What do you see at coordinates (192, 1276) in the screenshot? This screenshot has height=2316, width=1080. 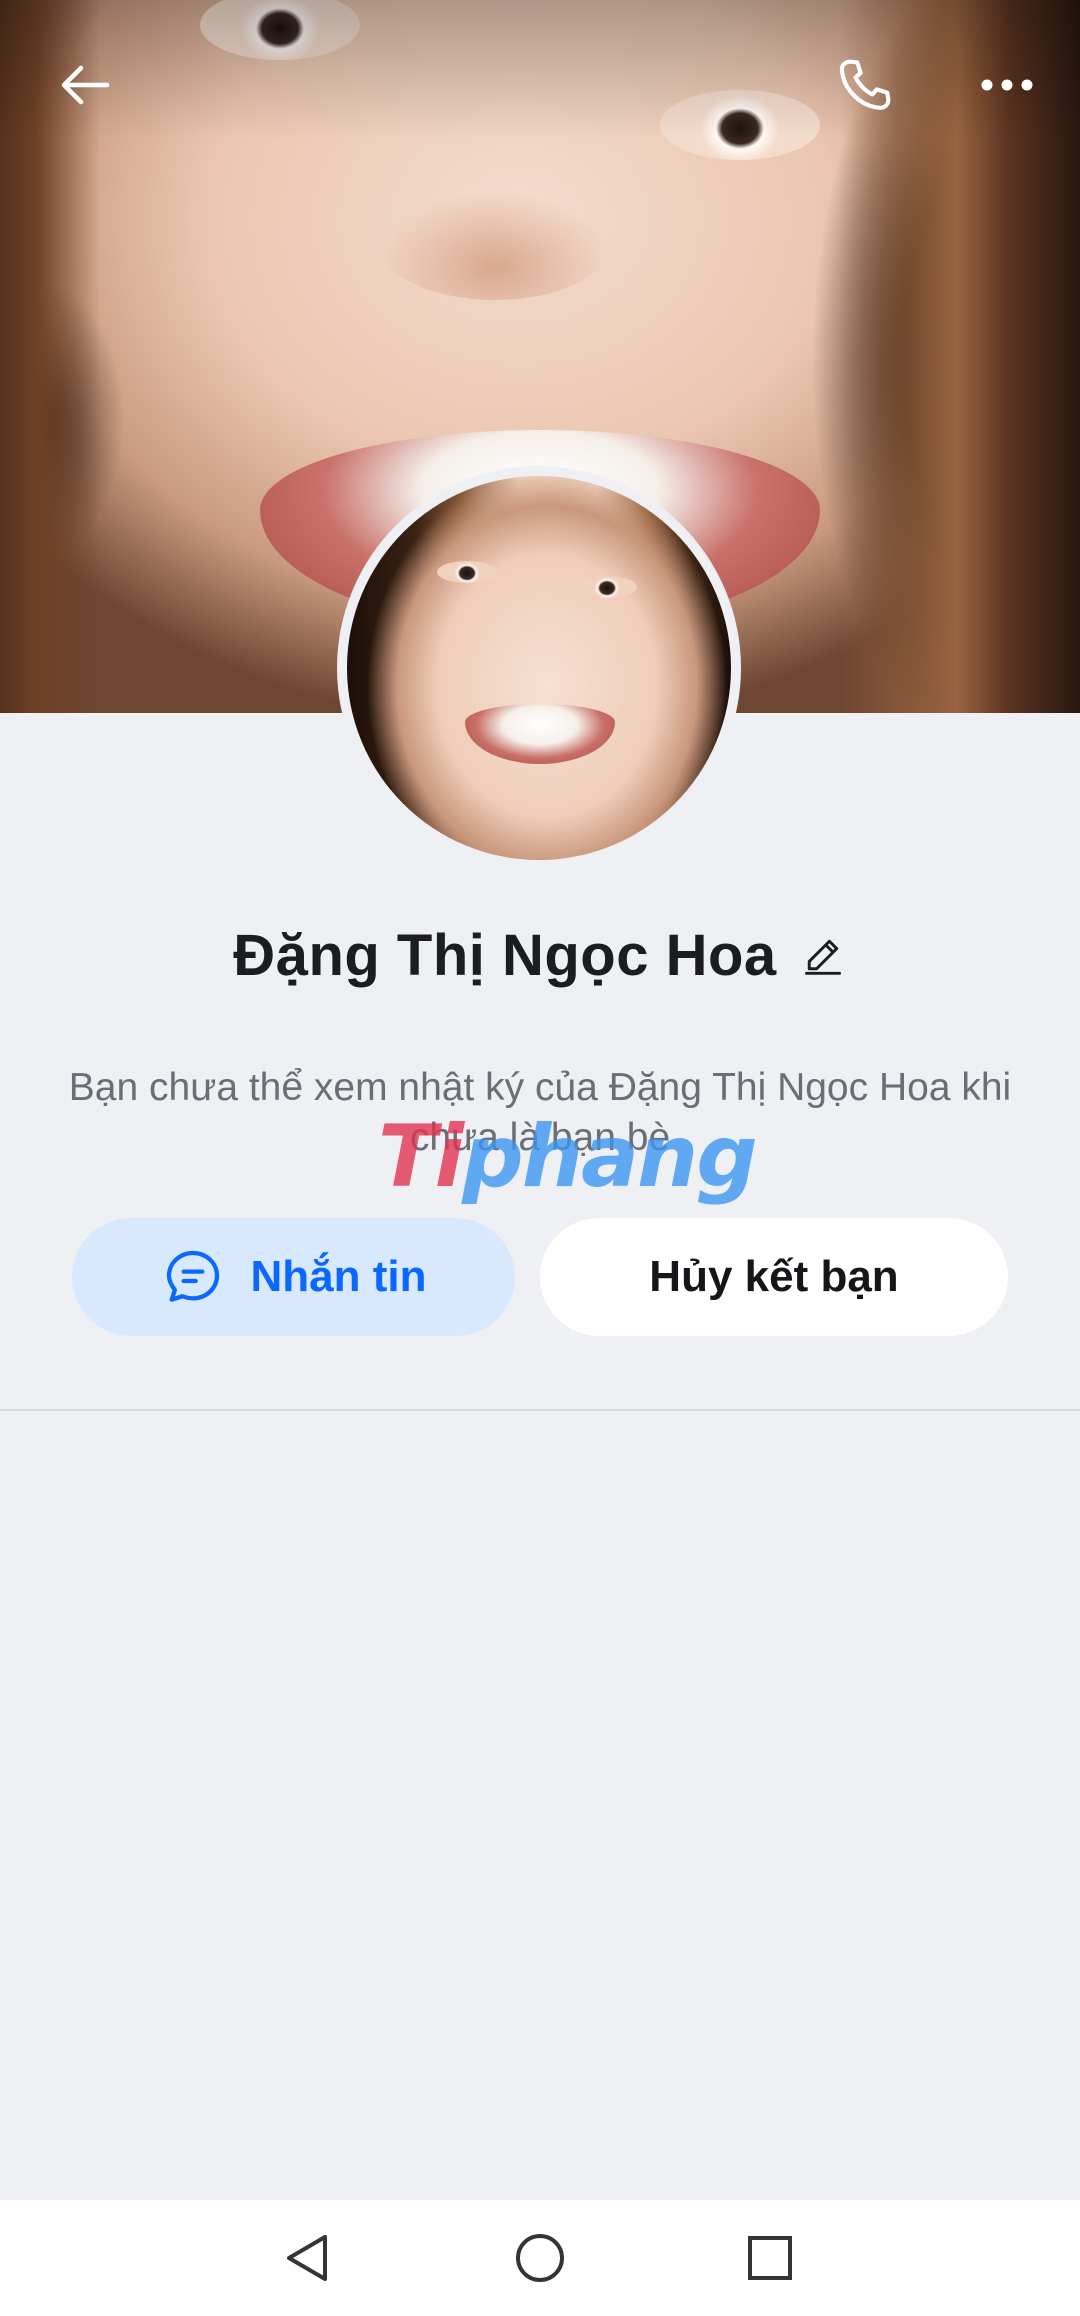 I see `chat-bubble-icon` at bounding box center [192, 1276].